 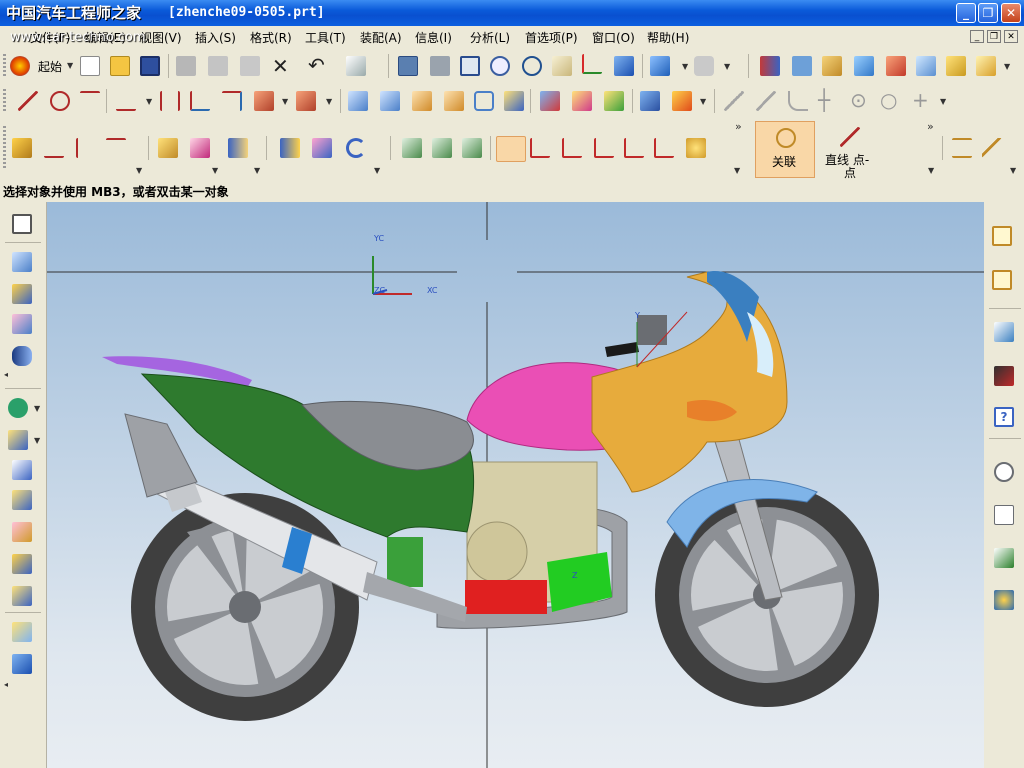 I want to click on menu-help: 帮助(H), so click(x=668, y=37).